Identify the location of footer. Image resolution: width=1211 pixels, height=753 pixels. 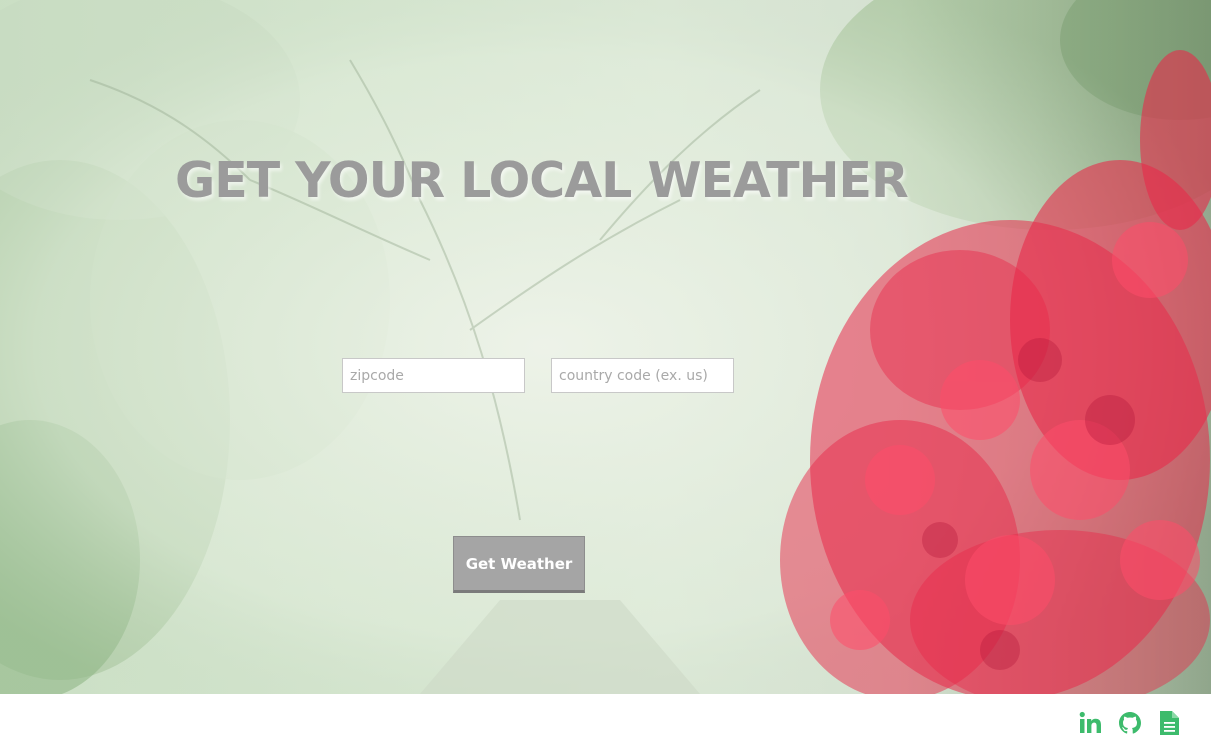
(605, 723).